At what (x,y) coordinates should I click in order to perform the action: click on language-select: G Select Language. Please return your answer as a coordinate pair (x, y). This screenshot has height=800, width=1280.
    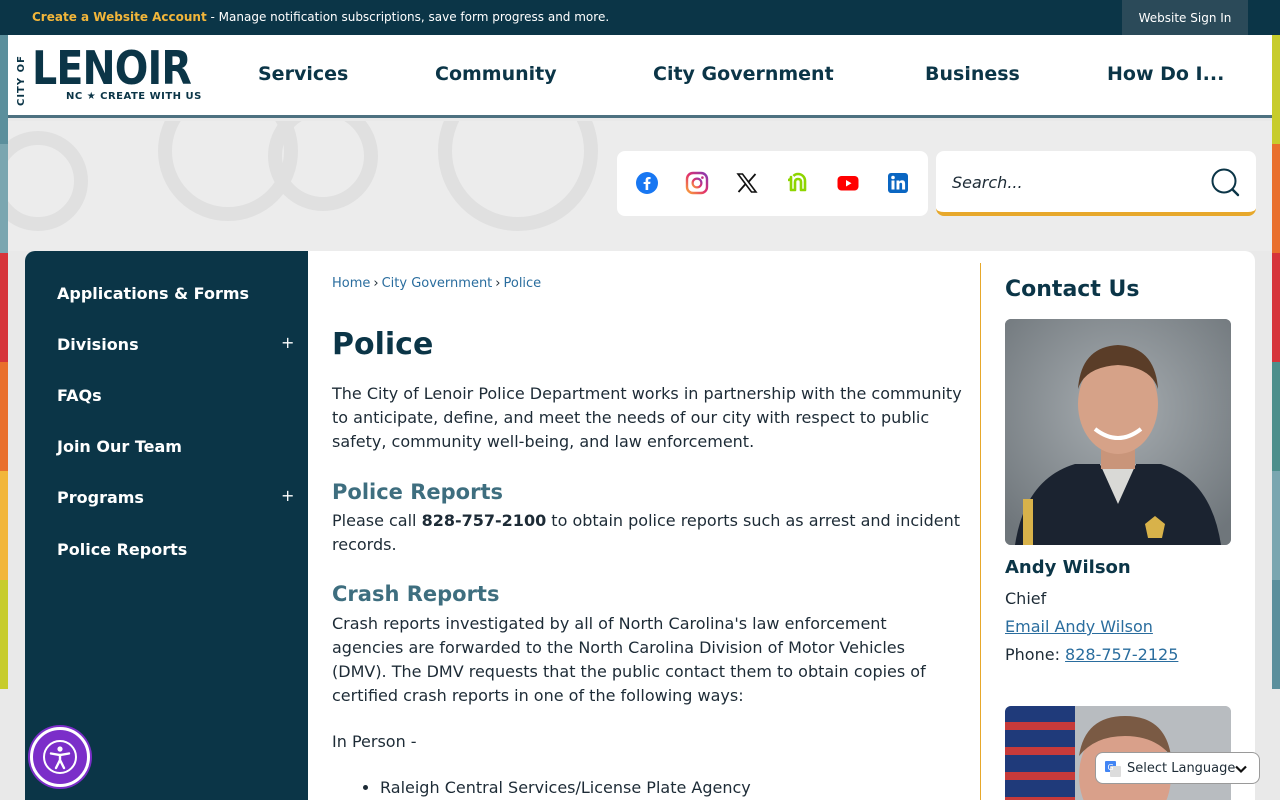
    Looking at the image, I should click on (1177, 768).